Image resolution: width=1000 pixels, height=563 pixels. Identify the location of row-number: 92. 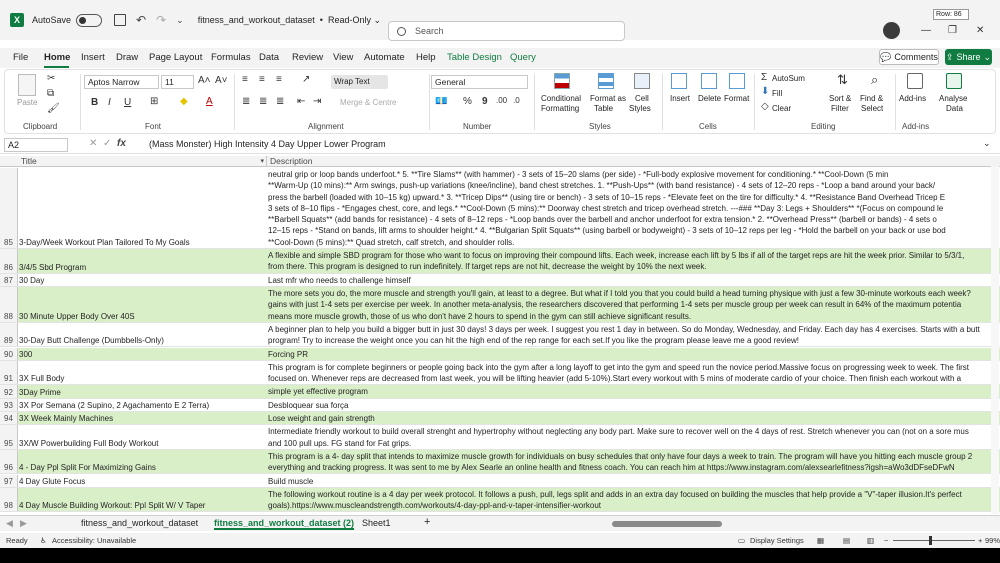
(9, 391).